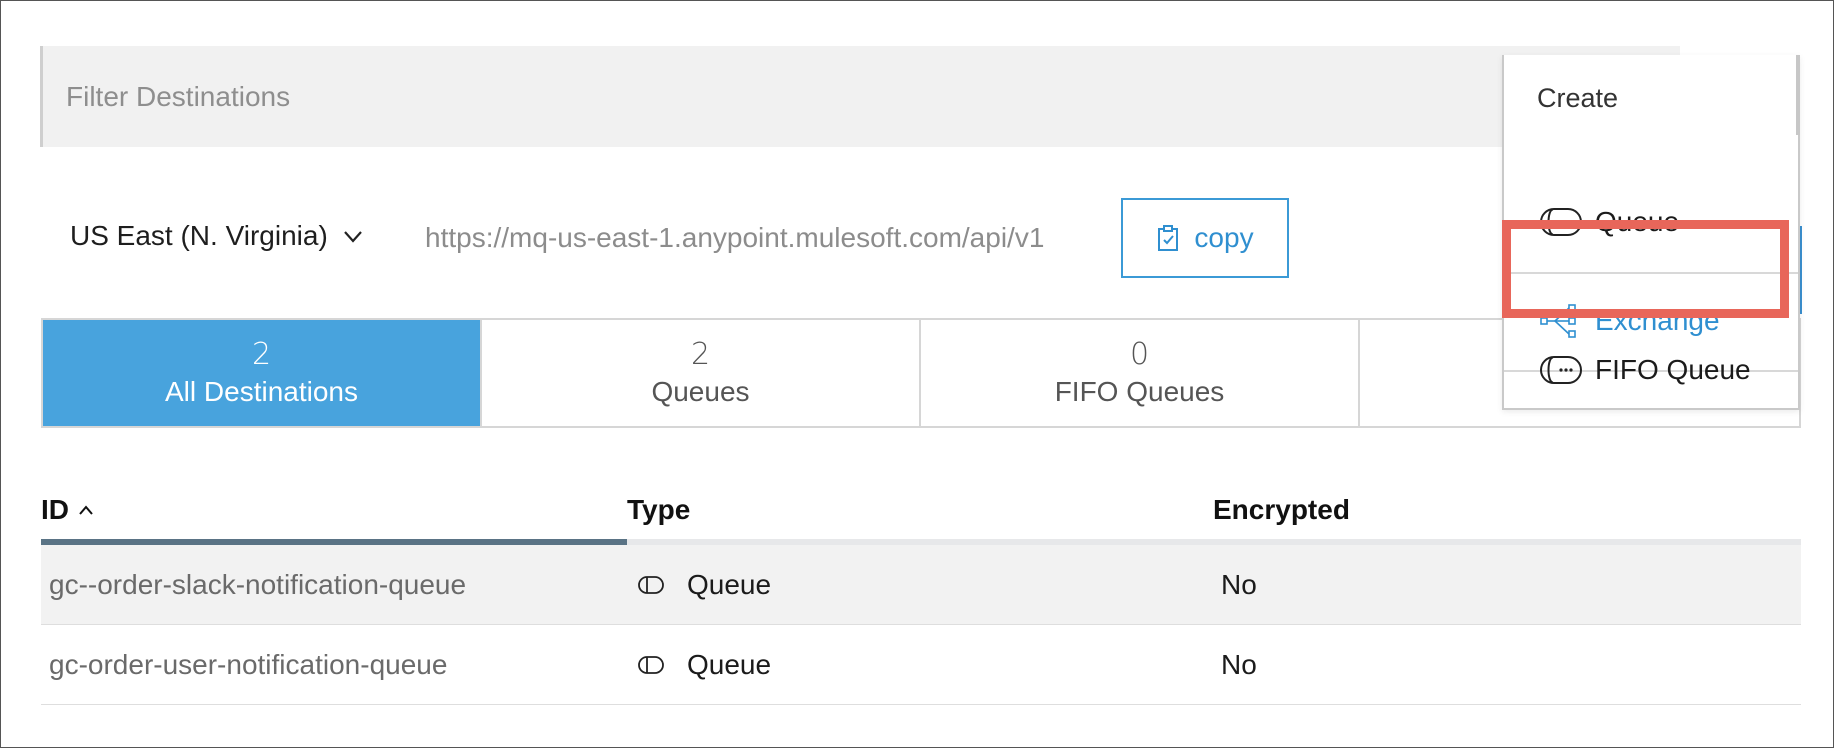  I want to click on tab-label: All Destinations, so click(261, 391).